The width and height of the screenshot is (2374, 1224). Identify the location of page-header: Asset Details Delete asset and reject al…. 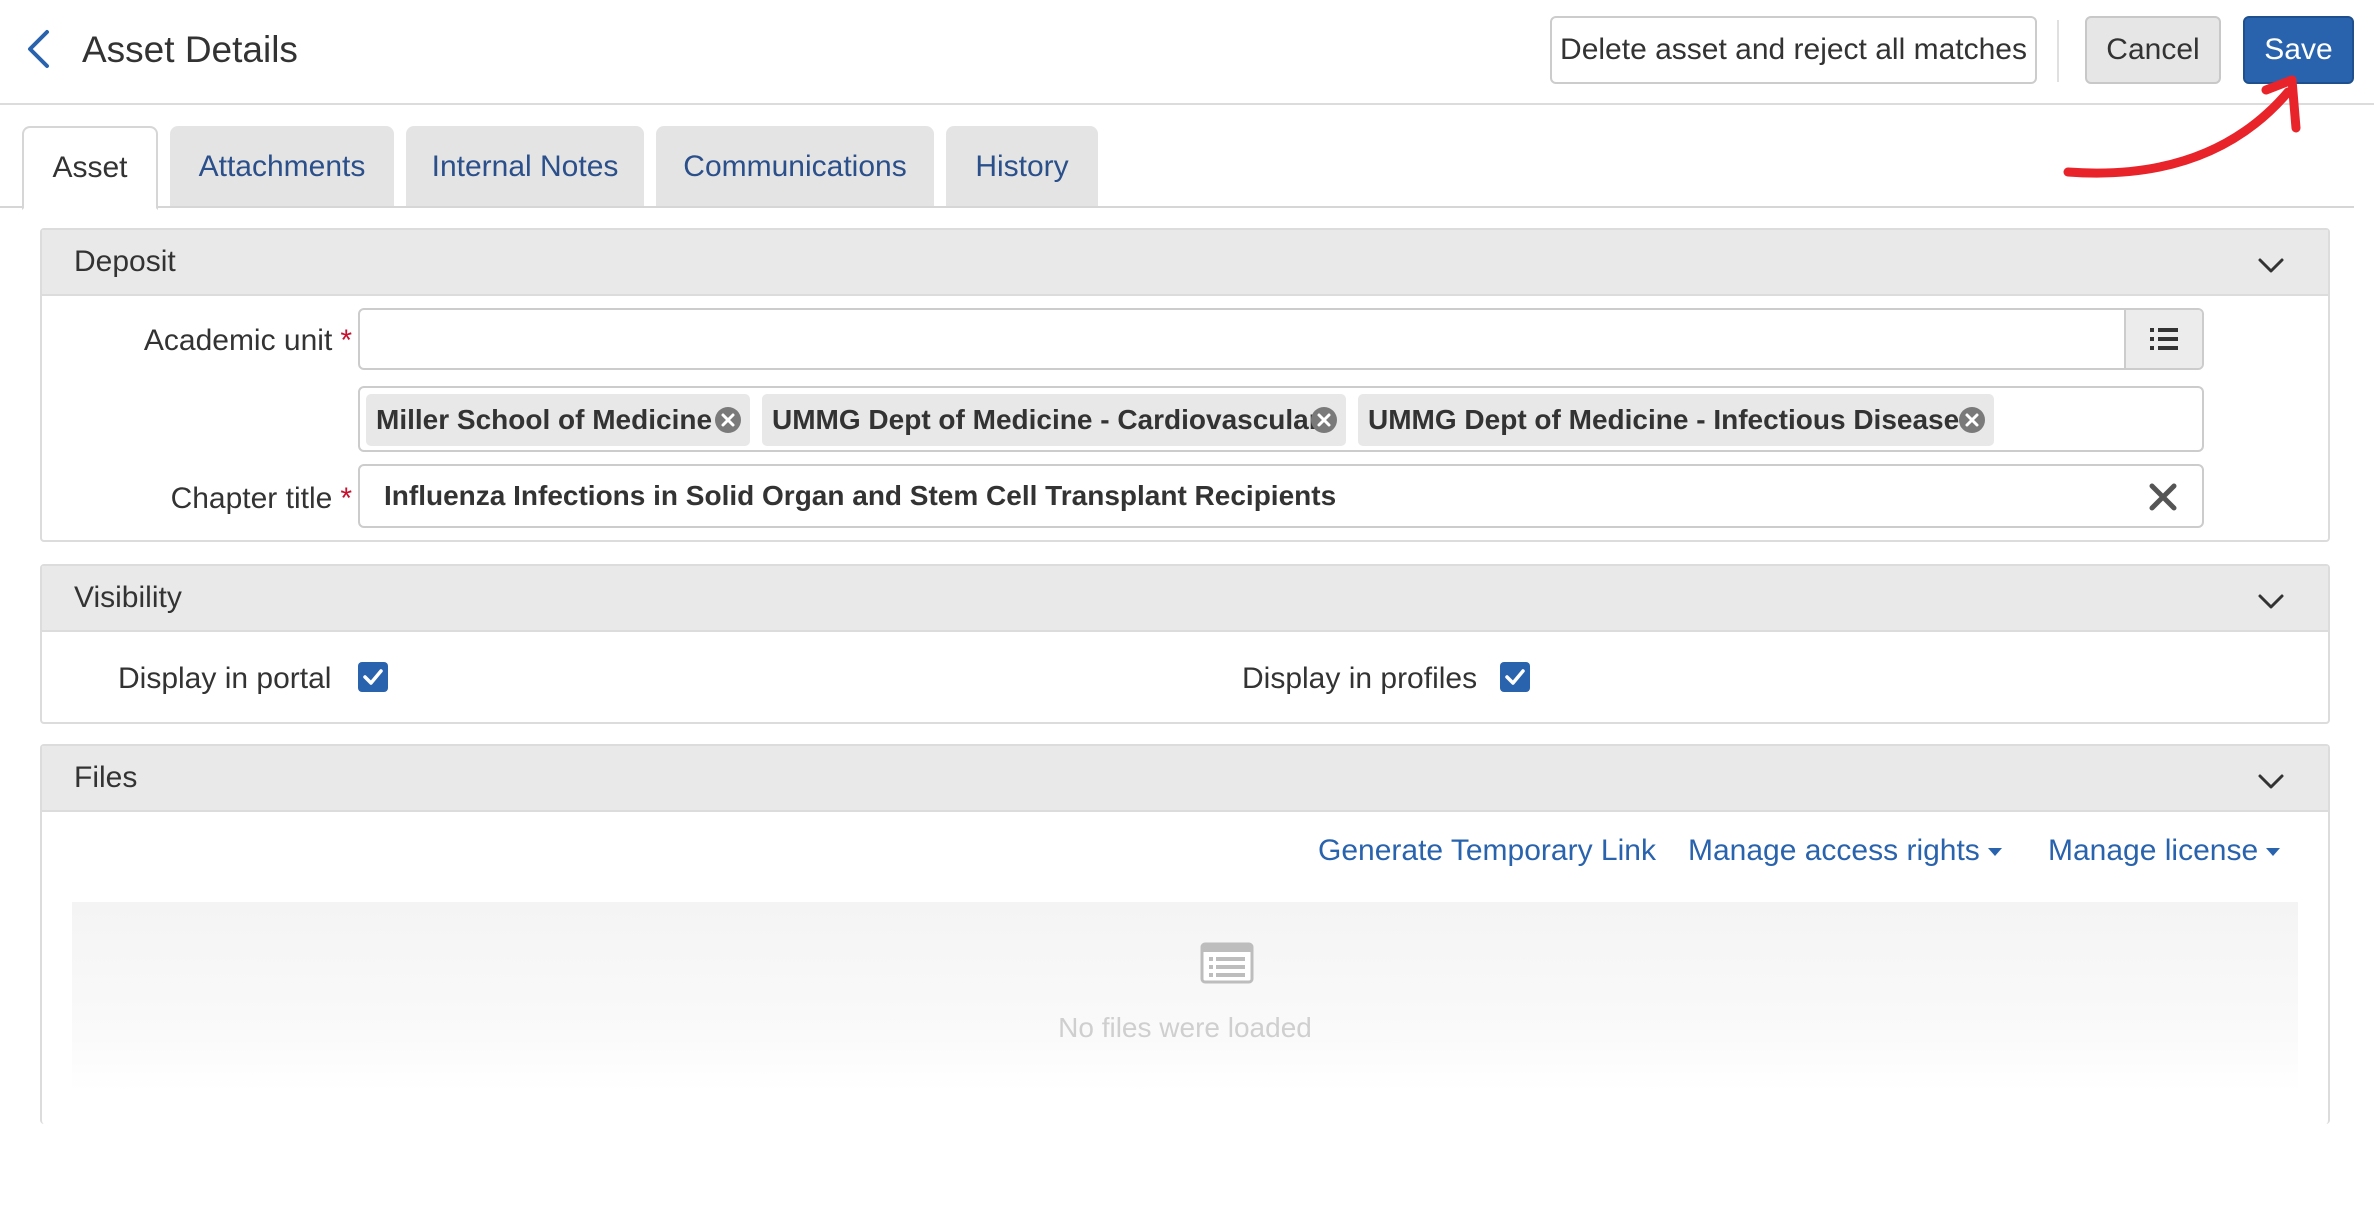
(1187, 52).